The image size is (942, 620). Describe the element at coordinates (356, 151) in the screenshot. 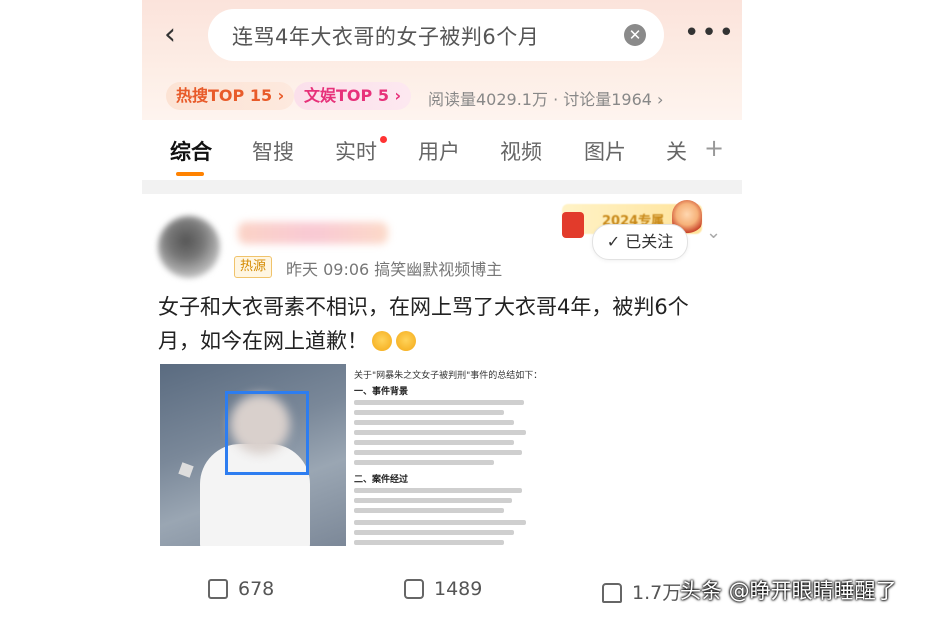

I see `tab-realtime: 实时` at that location.